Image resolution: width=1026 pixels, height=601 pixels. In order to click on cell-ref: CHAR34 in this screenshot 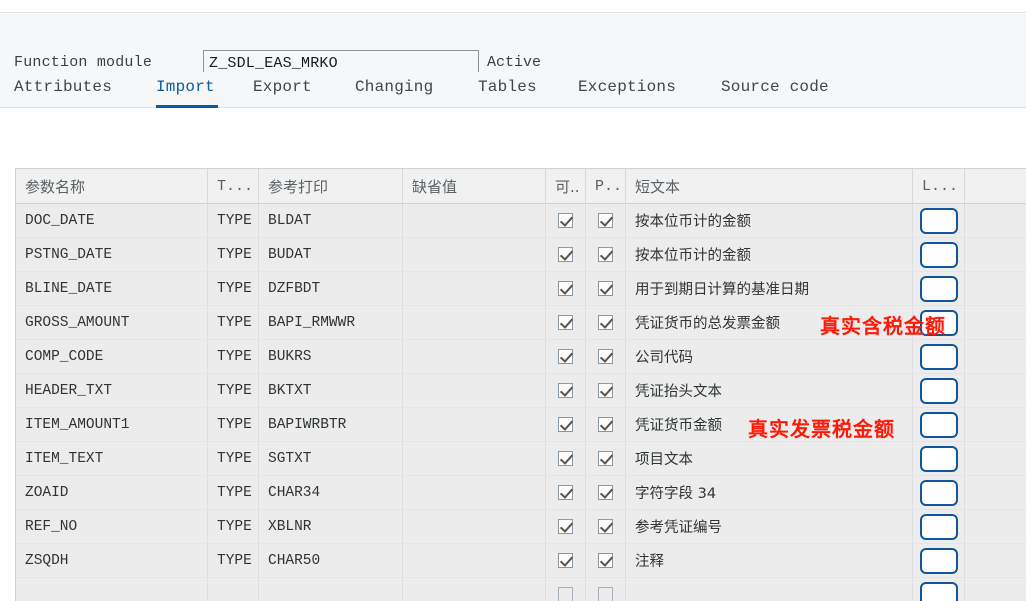, I will do `click(331, 492)`.